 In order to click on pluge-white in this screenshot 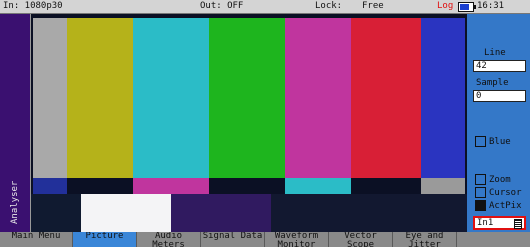, I will do `click(126, 213)`.